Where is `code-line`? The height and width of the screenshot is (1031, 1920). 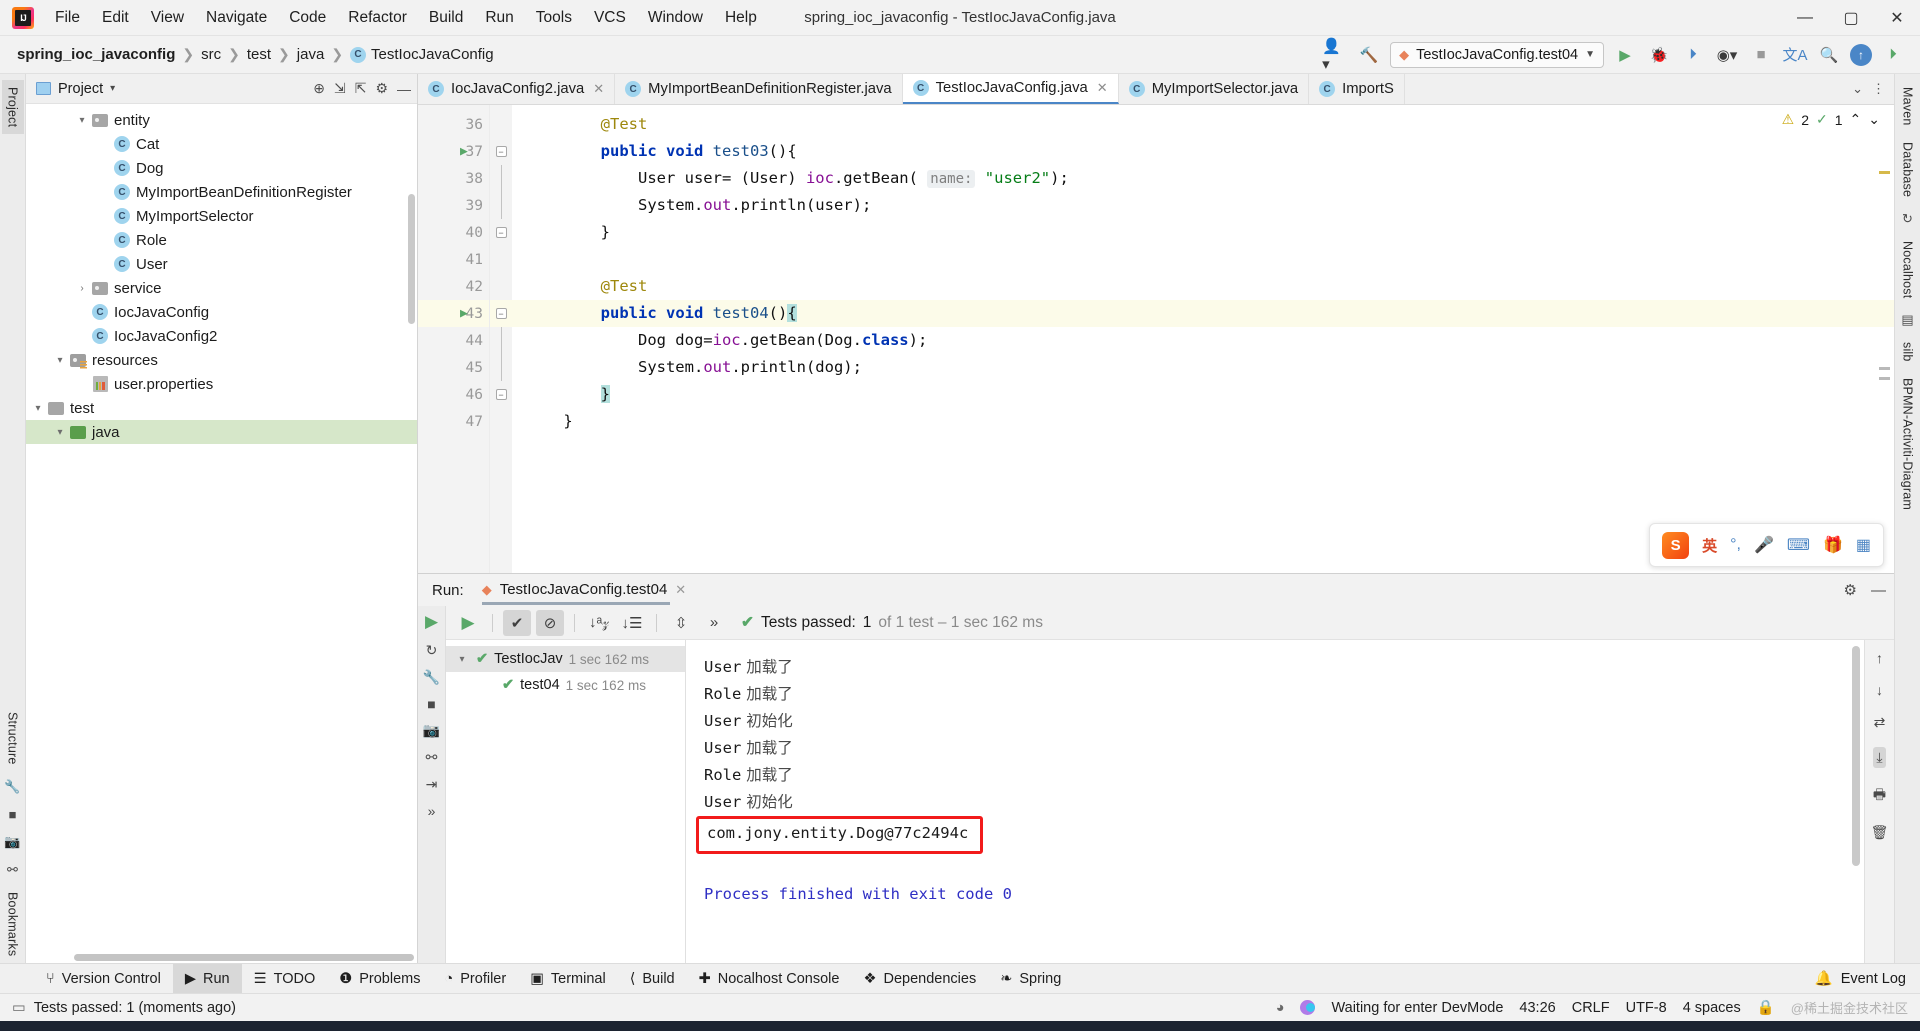 code-line is located at coordinates (1203, 259).